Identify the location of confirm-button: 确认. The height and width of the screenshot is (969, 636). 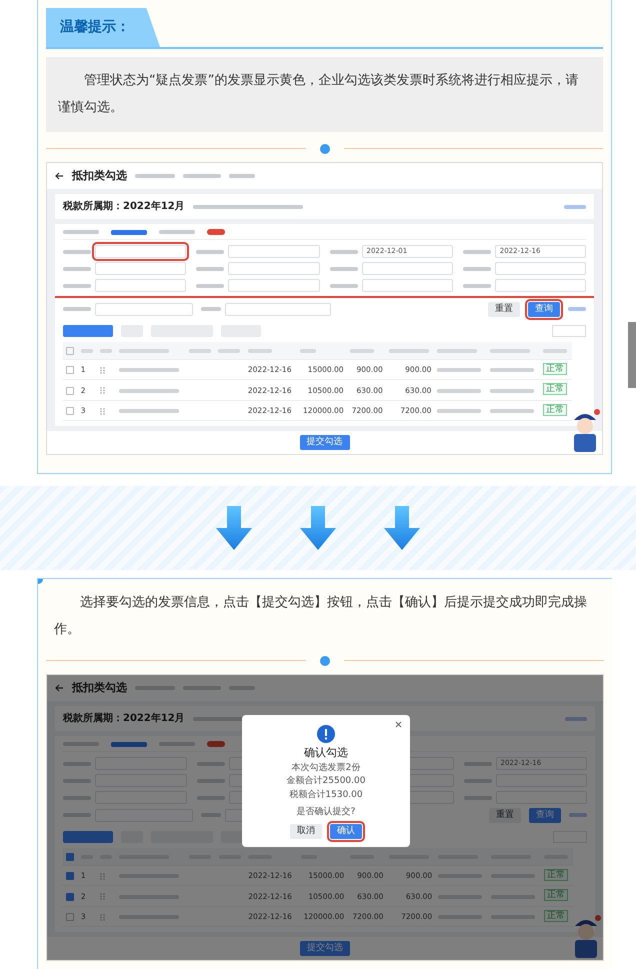
(346, 831).